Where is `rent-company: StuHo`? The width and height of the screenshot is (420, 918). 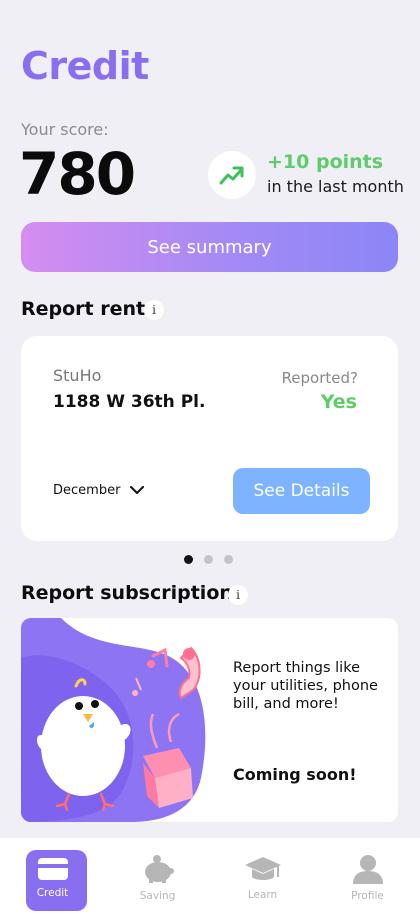
rent-company: StuHo is located at coordinates (77, 375).